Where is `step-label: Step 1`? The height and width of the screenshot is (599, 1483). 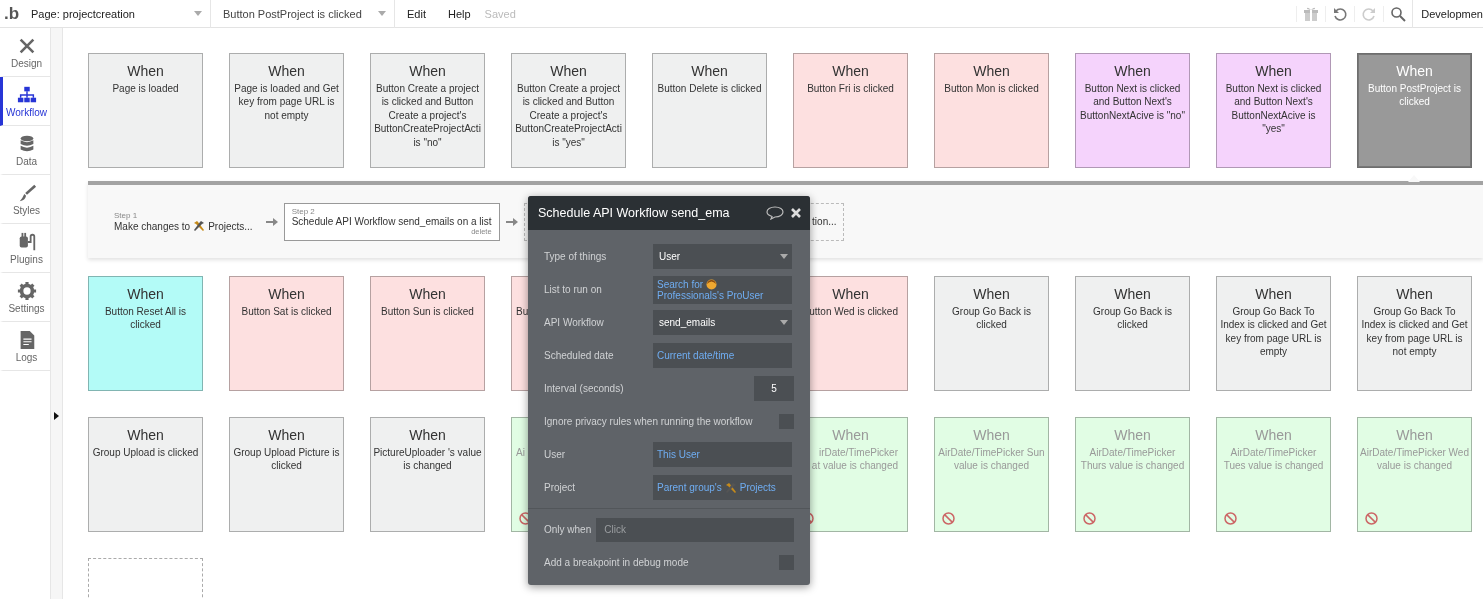
step-label: Step 1 is located at coordinates (126, 215).